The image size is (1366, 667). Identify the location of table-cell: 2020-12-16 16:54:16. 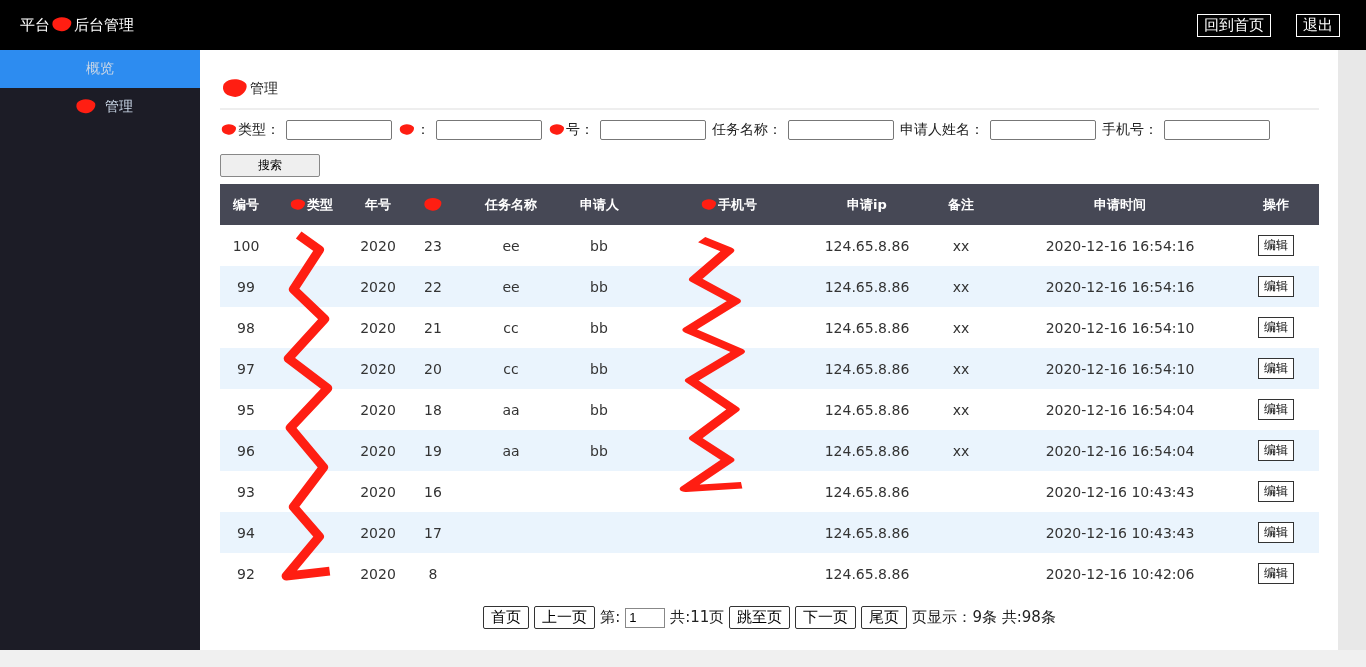
(1120, 286).